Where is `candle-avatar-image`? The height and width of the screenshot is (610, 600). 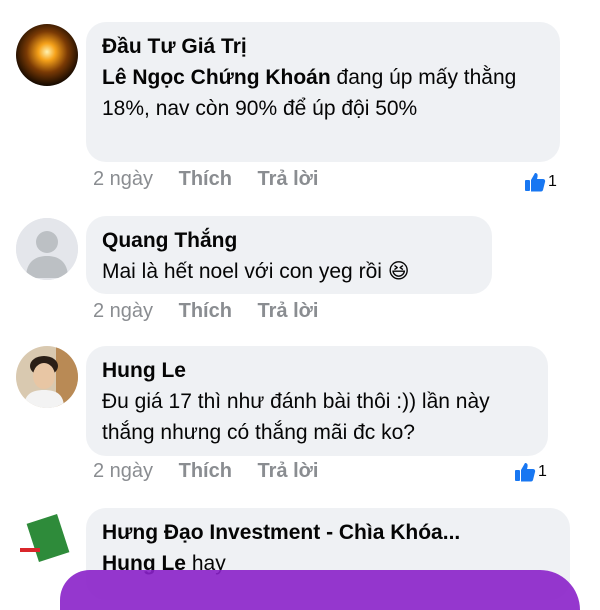
candle-avatar-image is located at coordinates (47, 55).